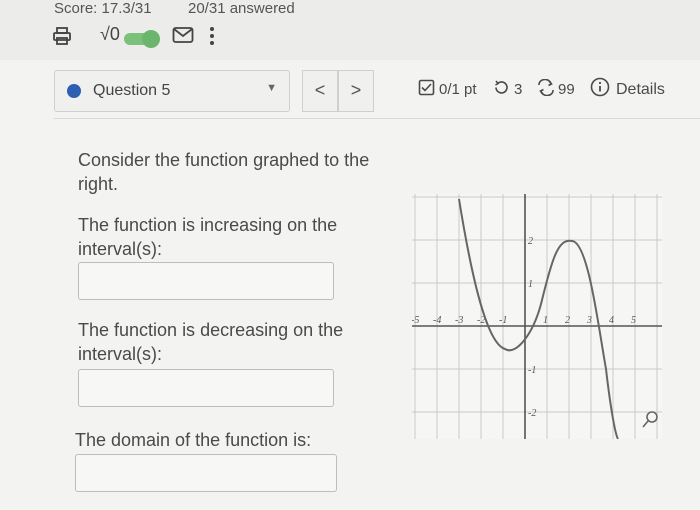  What do you see at coordinates (611, 320) in the screenshot?
I see `x-tick-label: 4` at bounding box center [611, 320].